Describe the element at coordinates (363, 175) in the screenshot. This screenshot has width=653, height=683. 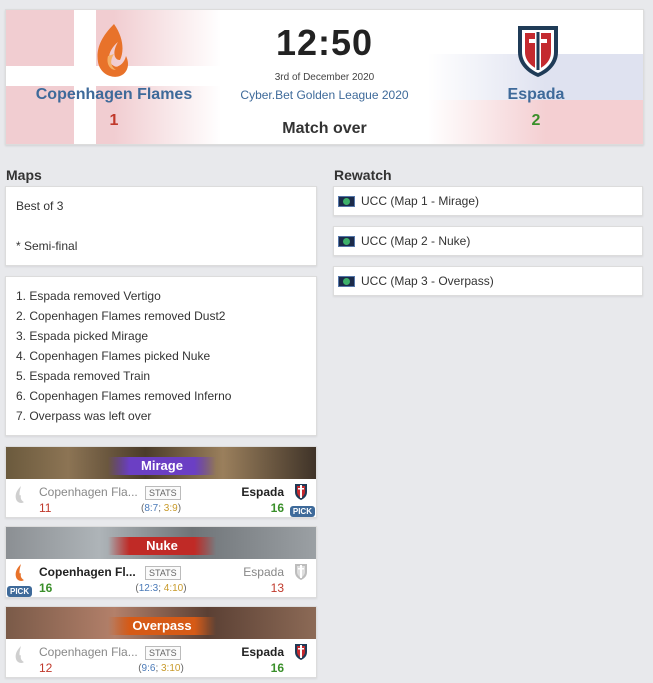
I see `rewatch-heading: Rewatch` at that location.